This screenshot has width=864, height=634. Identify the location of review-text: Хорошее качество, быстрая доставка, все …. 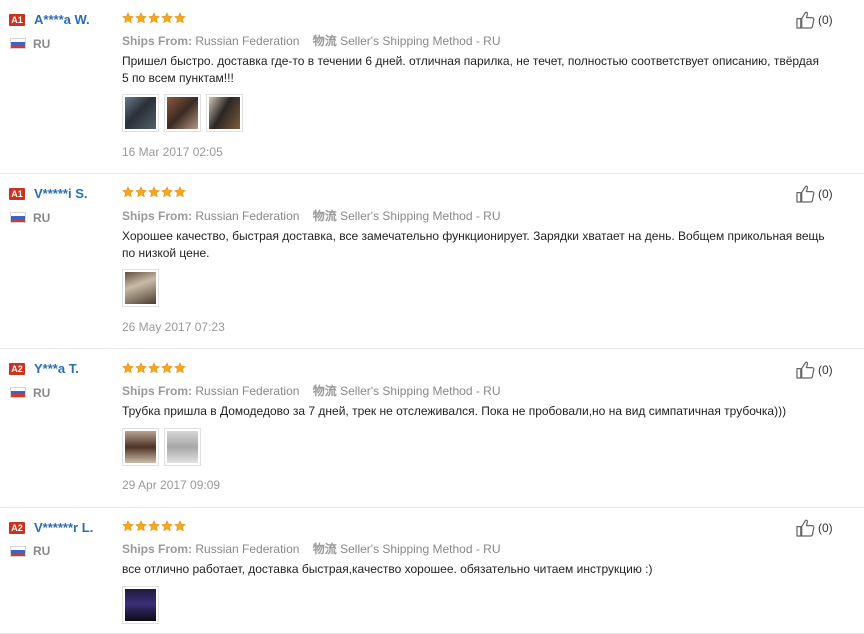
(473, 244).